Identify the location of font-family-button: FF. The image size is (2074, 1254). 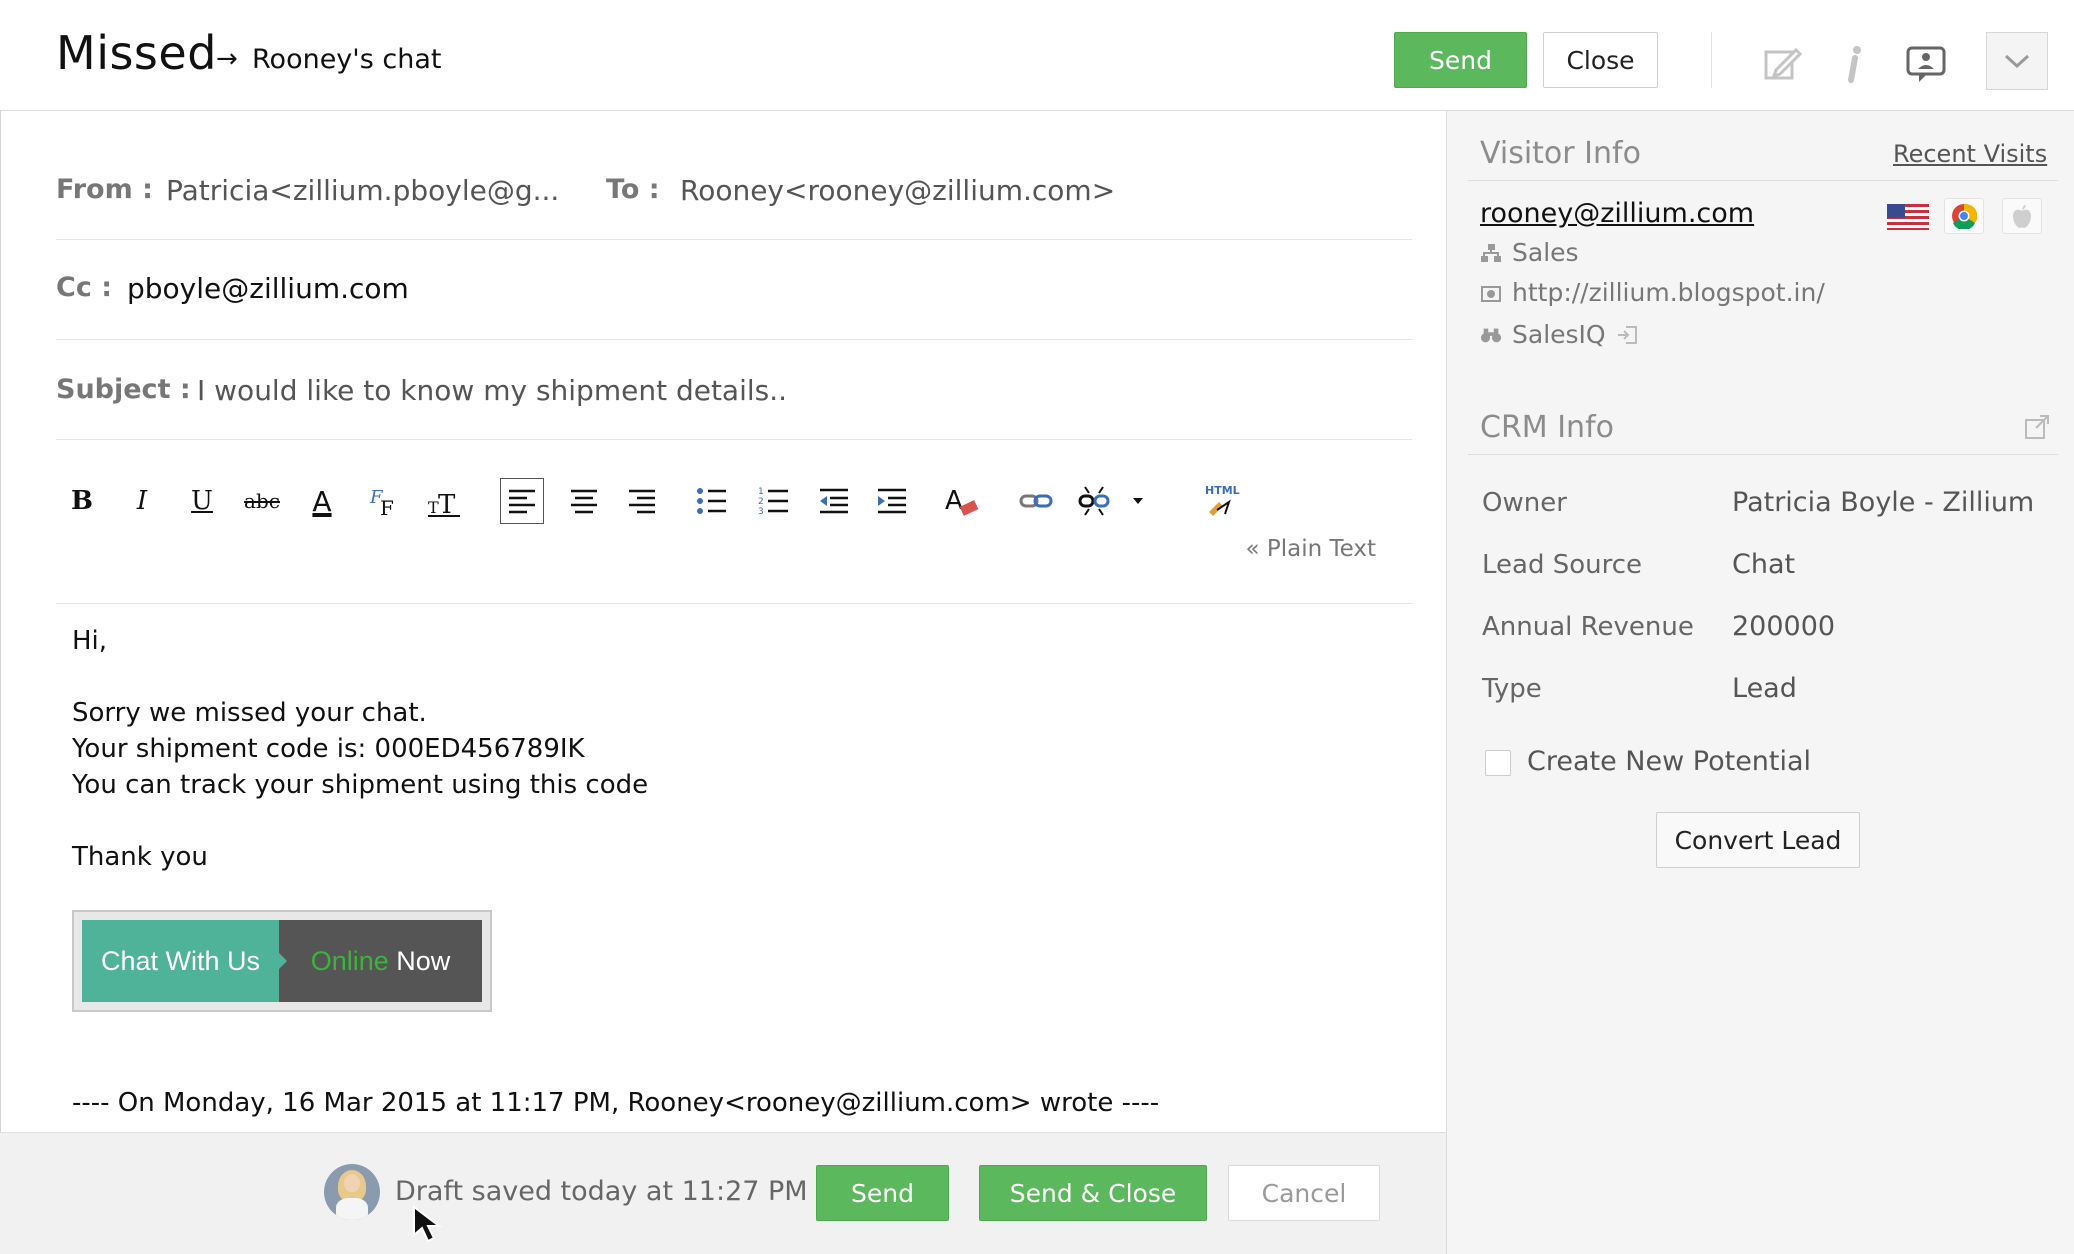
(384, 501).